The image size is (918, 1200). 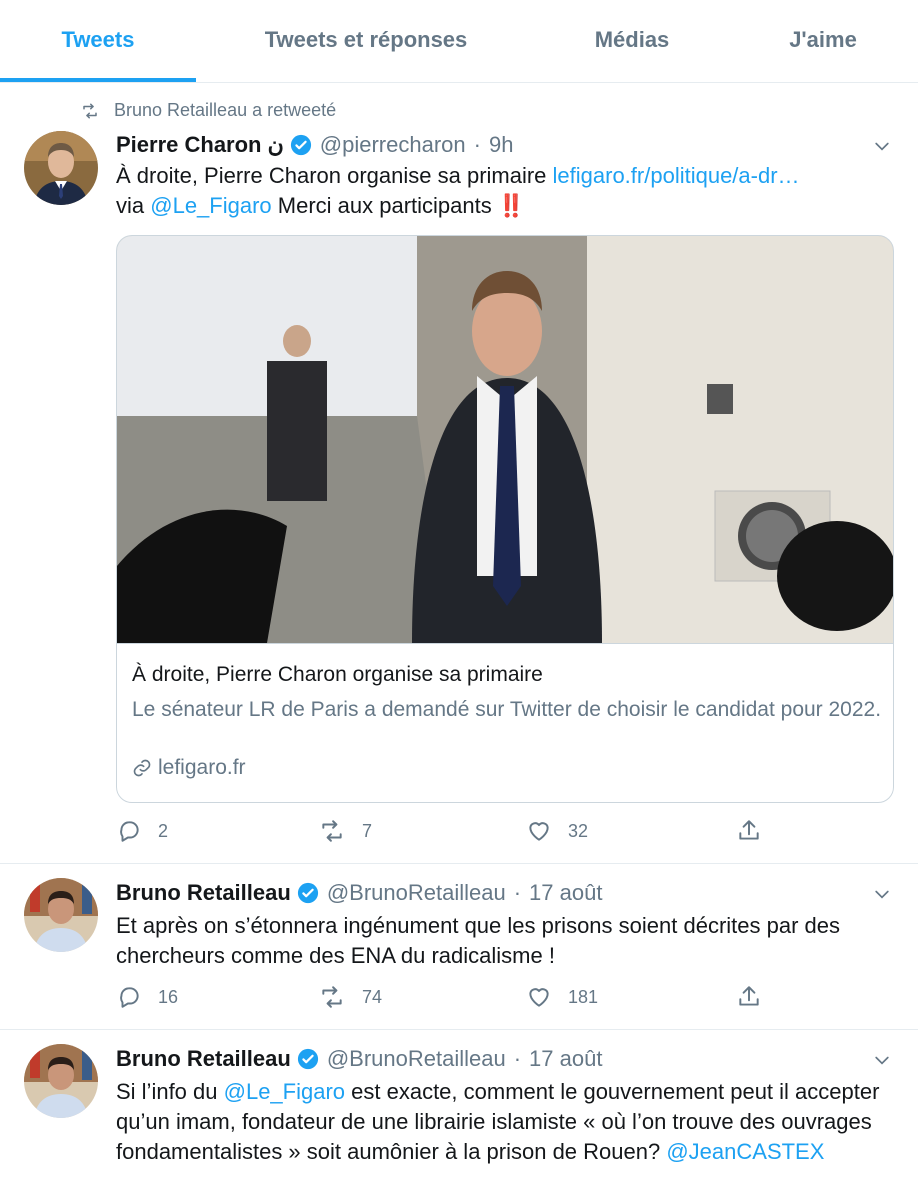 What do you see at coordinates (504, 833) in the screenshot?
I see `tweet-actions: 2 7 32` at bounding box center [504, 833].